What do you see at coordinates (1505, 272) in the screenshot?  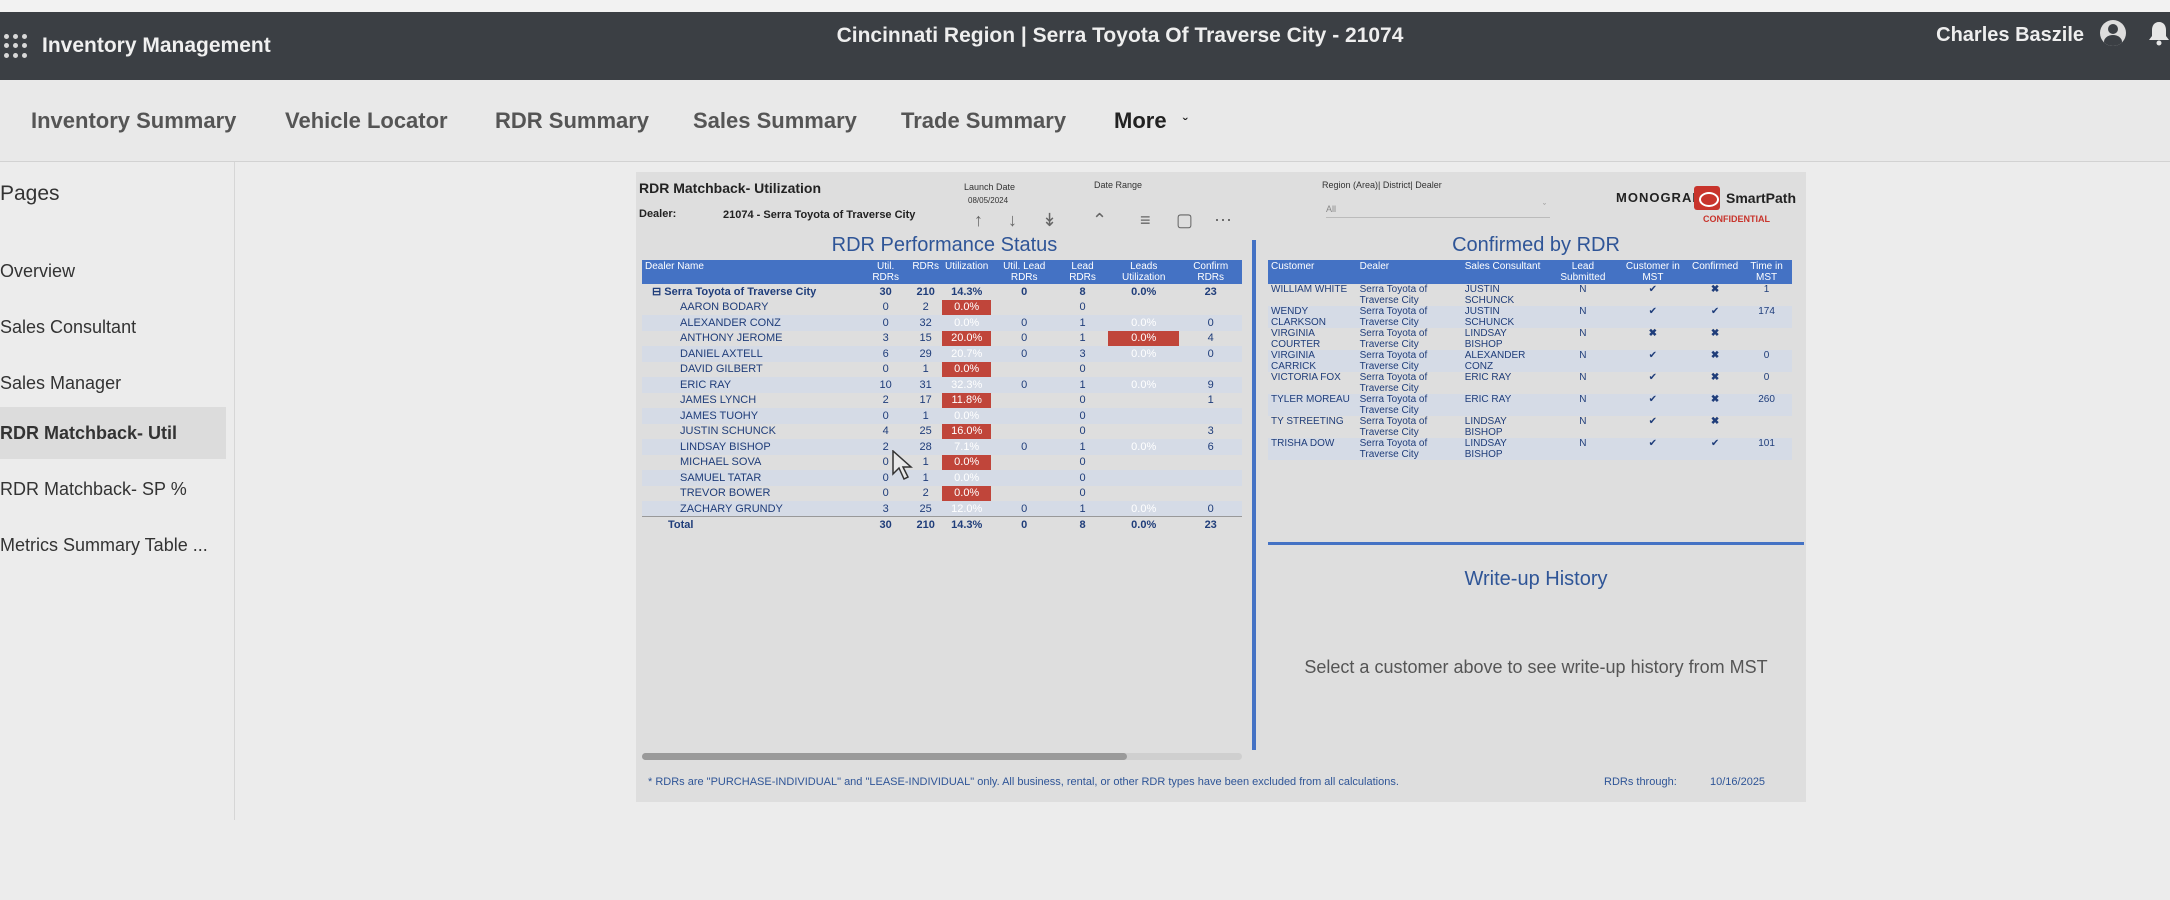 I see `column-header: Sales Consultant` at bounding box center [1505, 272].